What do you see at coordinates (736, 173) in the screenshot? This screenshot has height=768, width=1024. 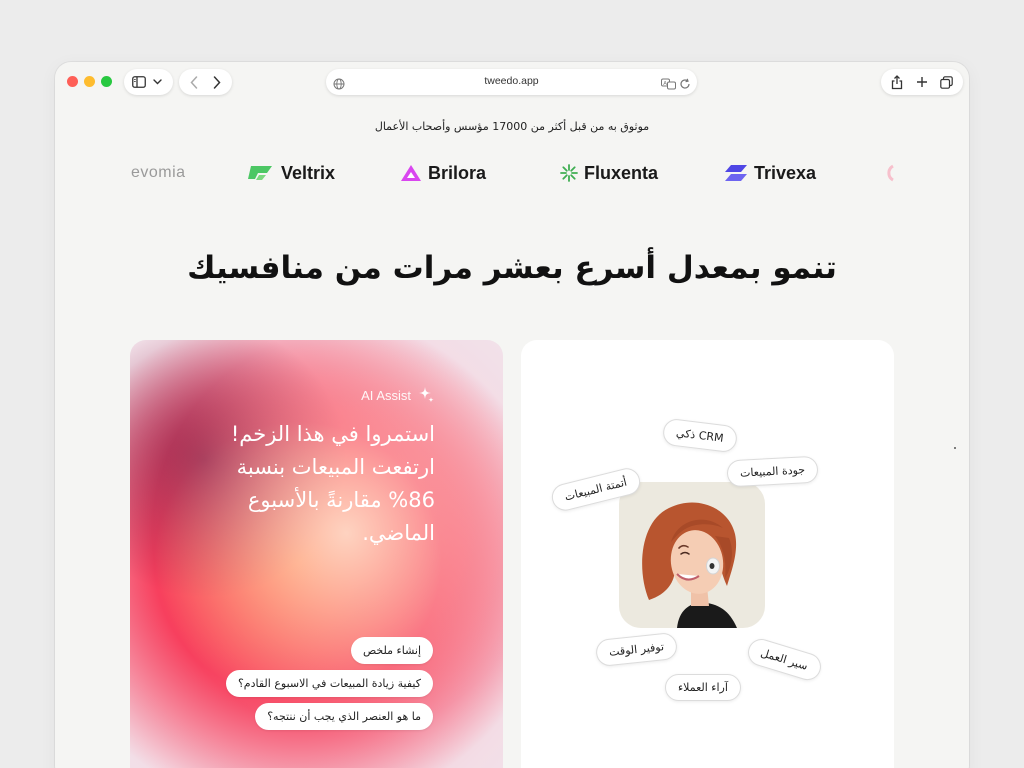 I see `trivexa-mark-icon` at bounding box center [736, 173].